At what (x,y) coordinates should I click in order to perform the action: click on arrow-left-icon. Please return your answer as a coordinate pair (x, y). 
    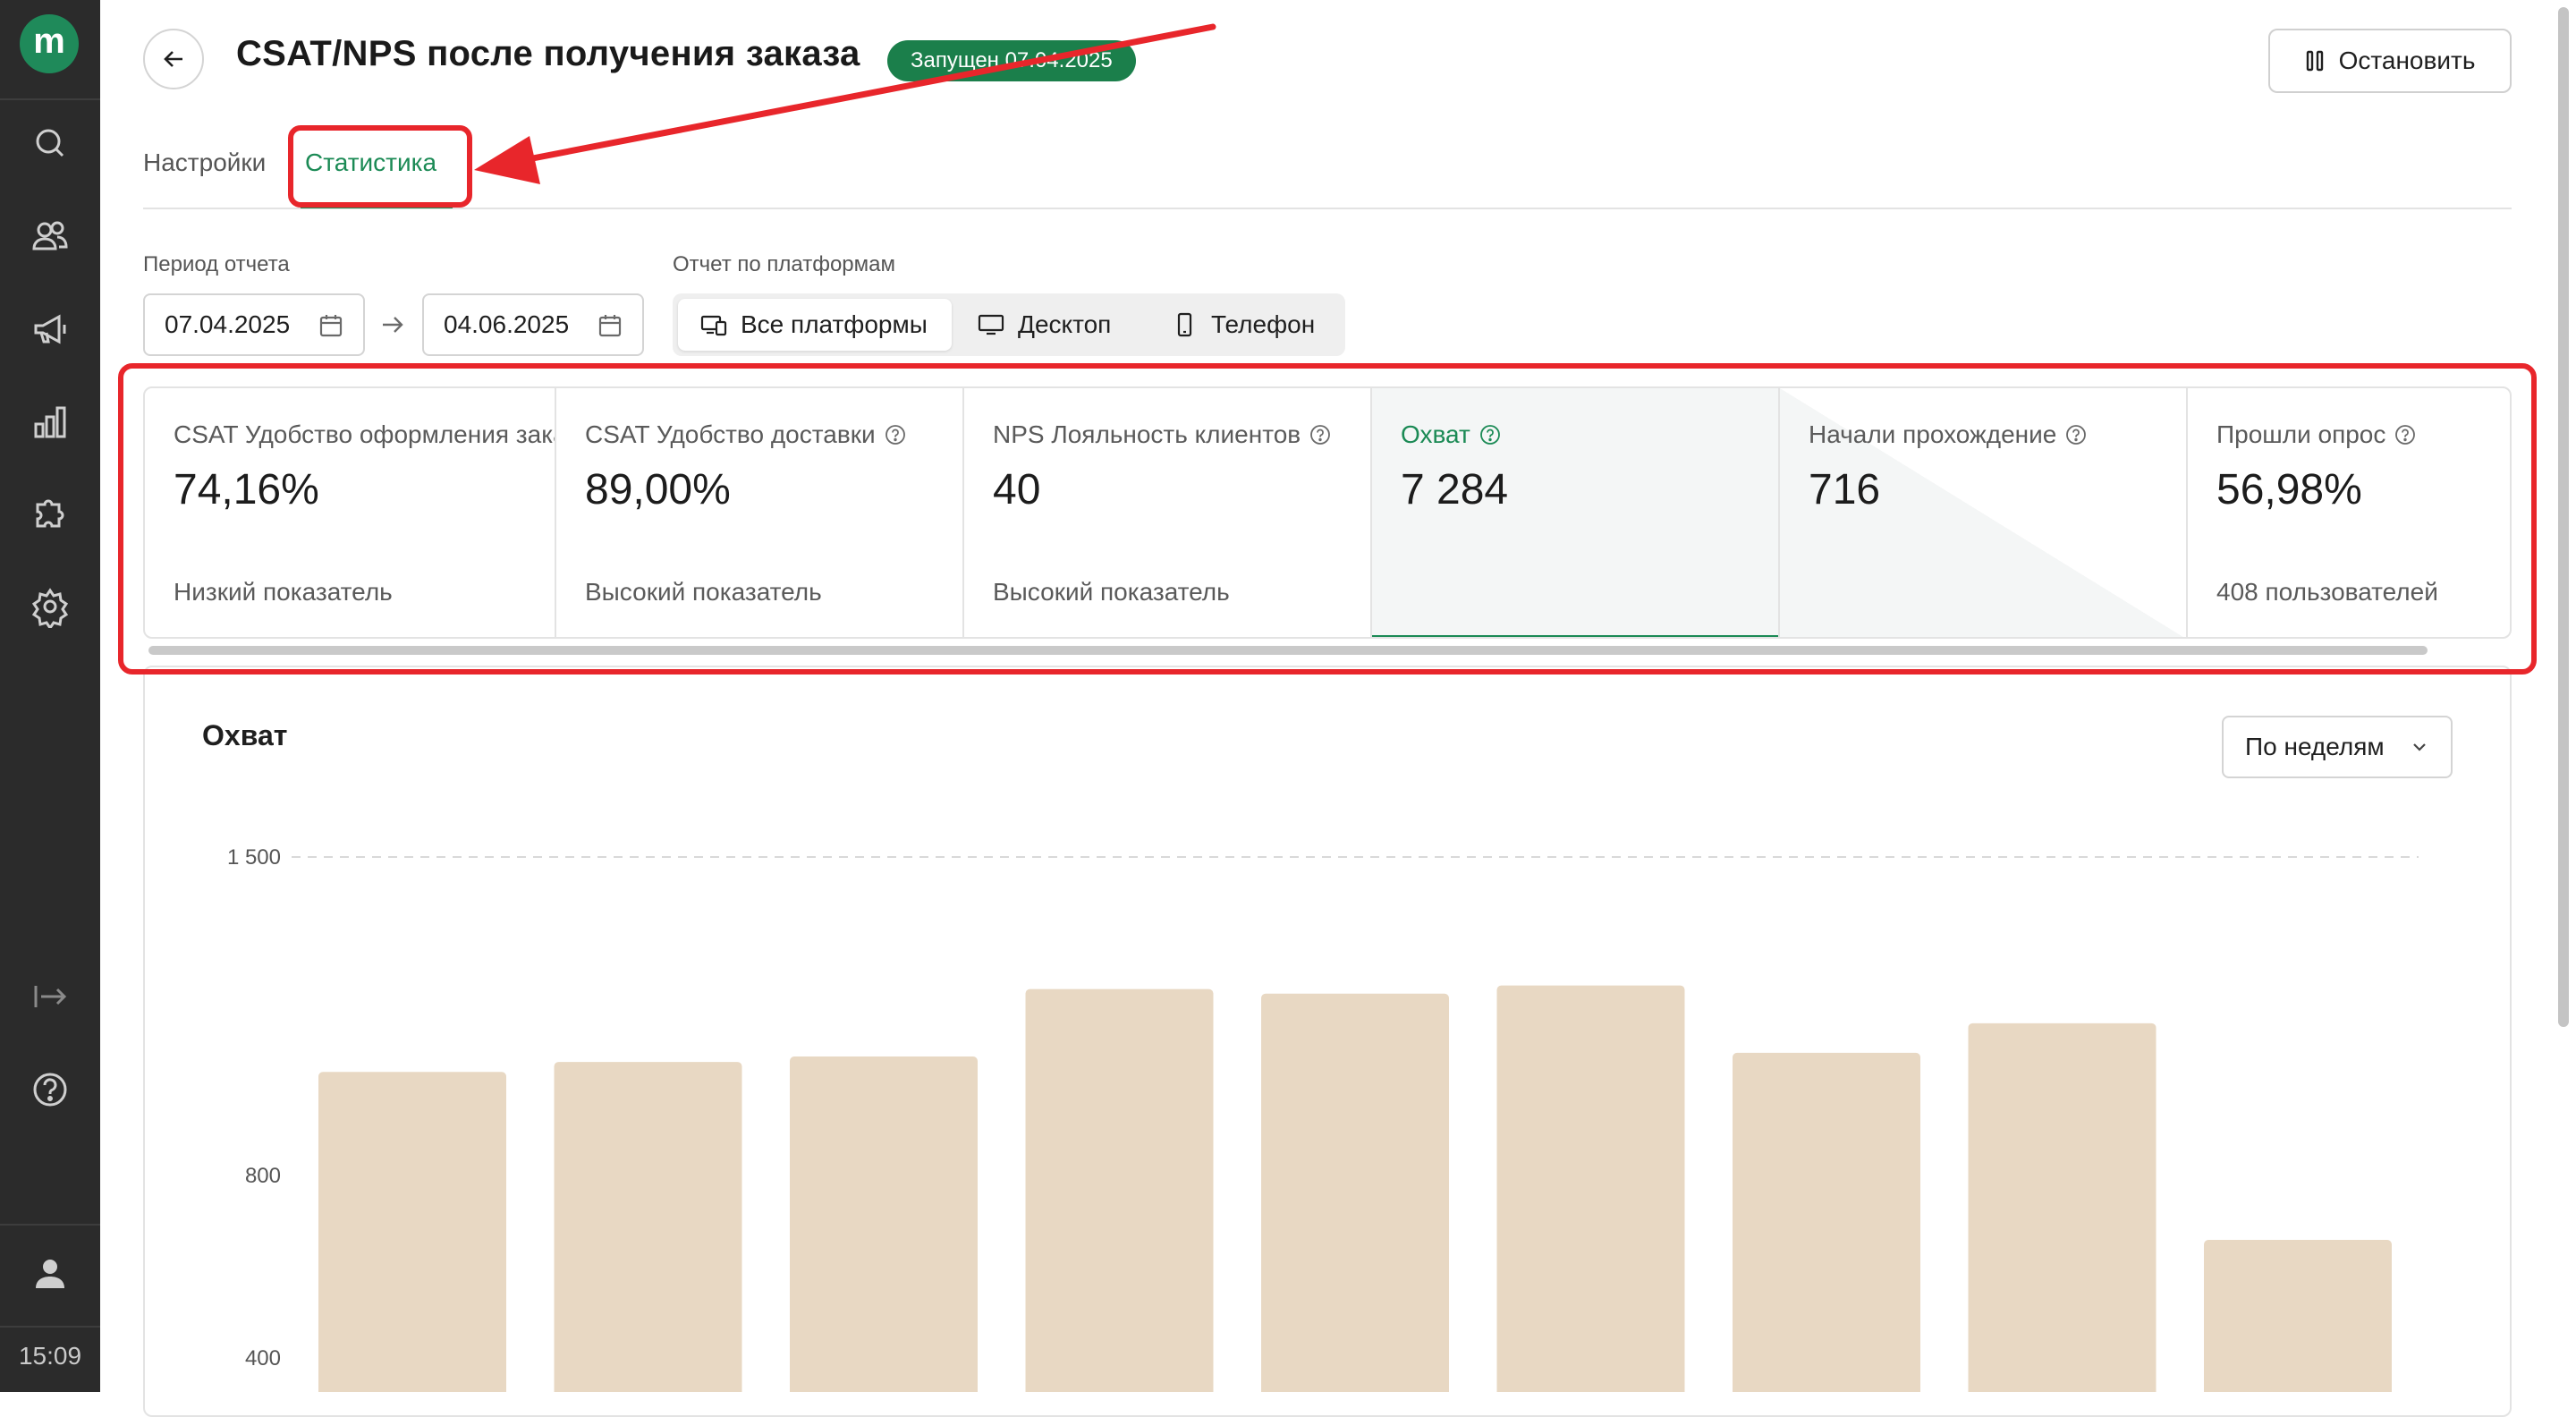
    Looking at the image, I should click on (173, 59).